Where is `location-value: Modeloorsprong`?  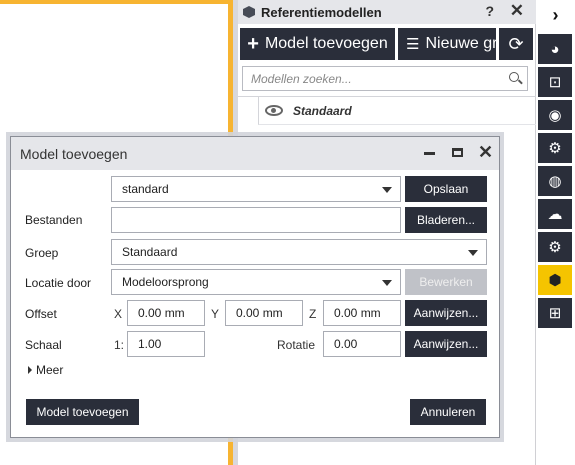
location-value: Modeloorsprong is located at coordinates (165, 282).